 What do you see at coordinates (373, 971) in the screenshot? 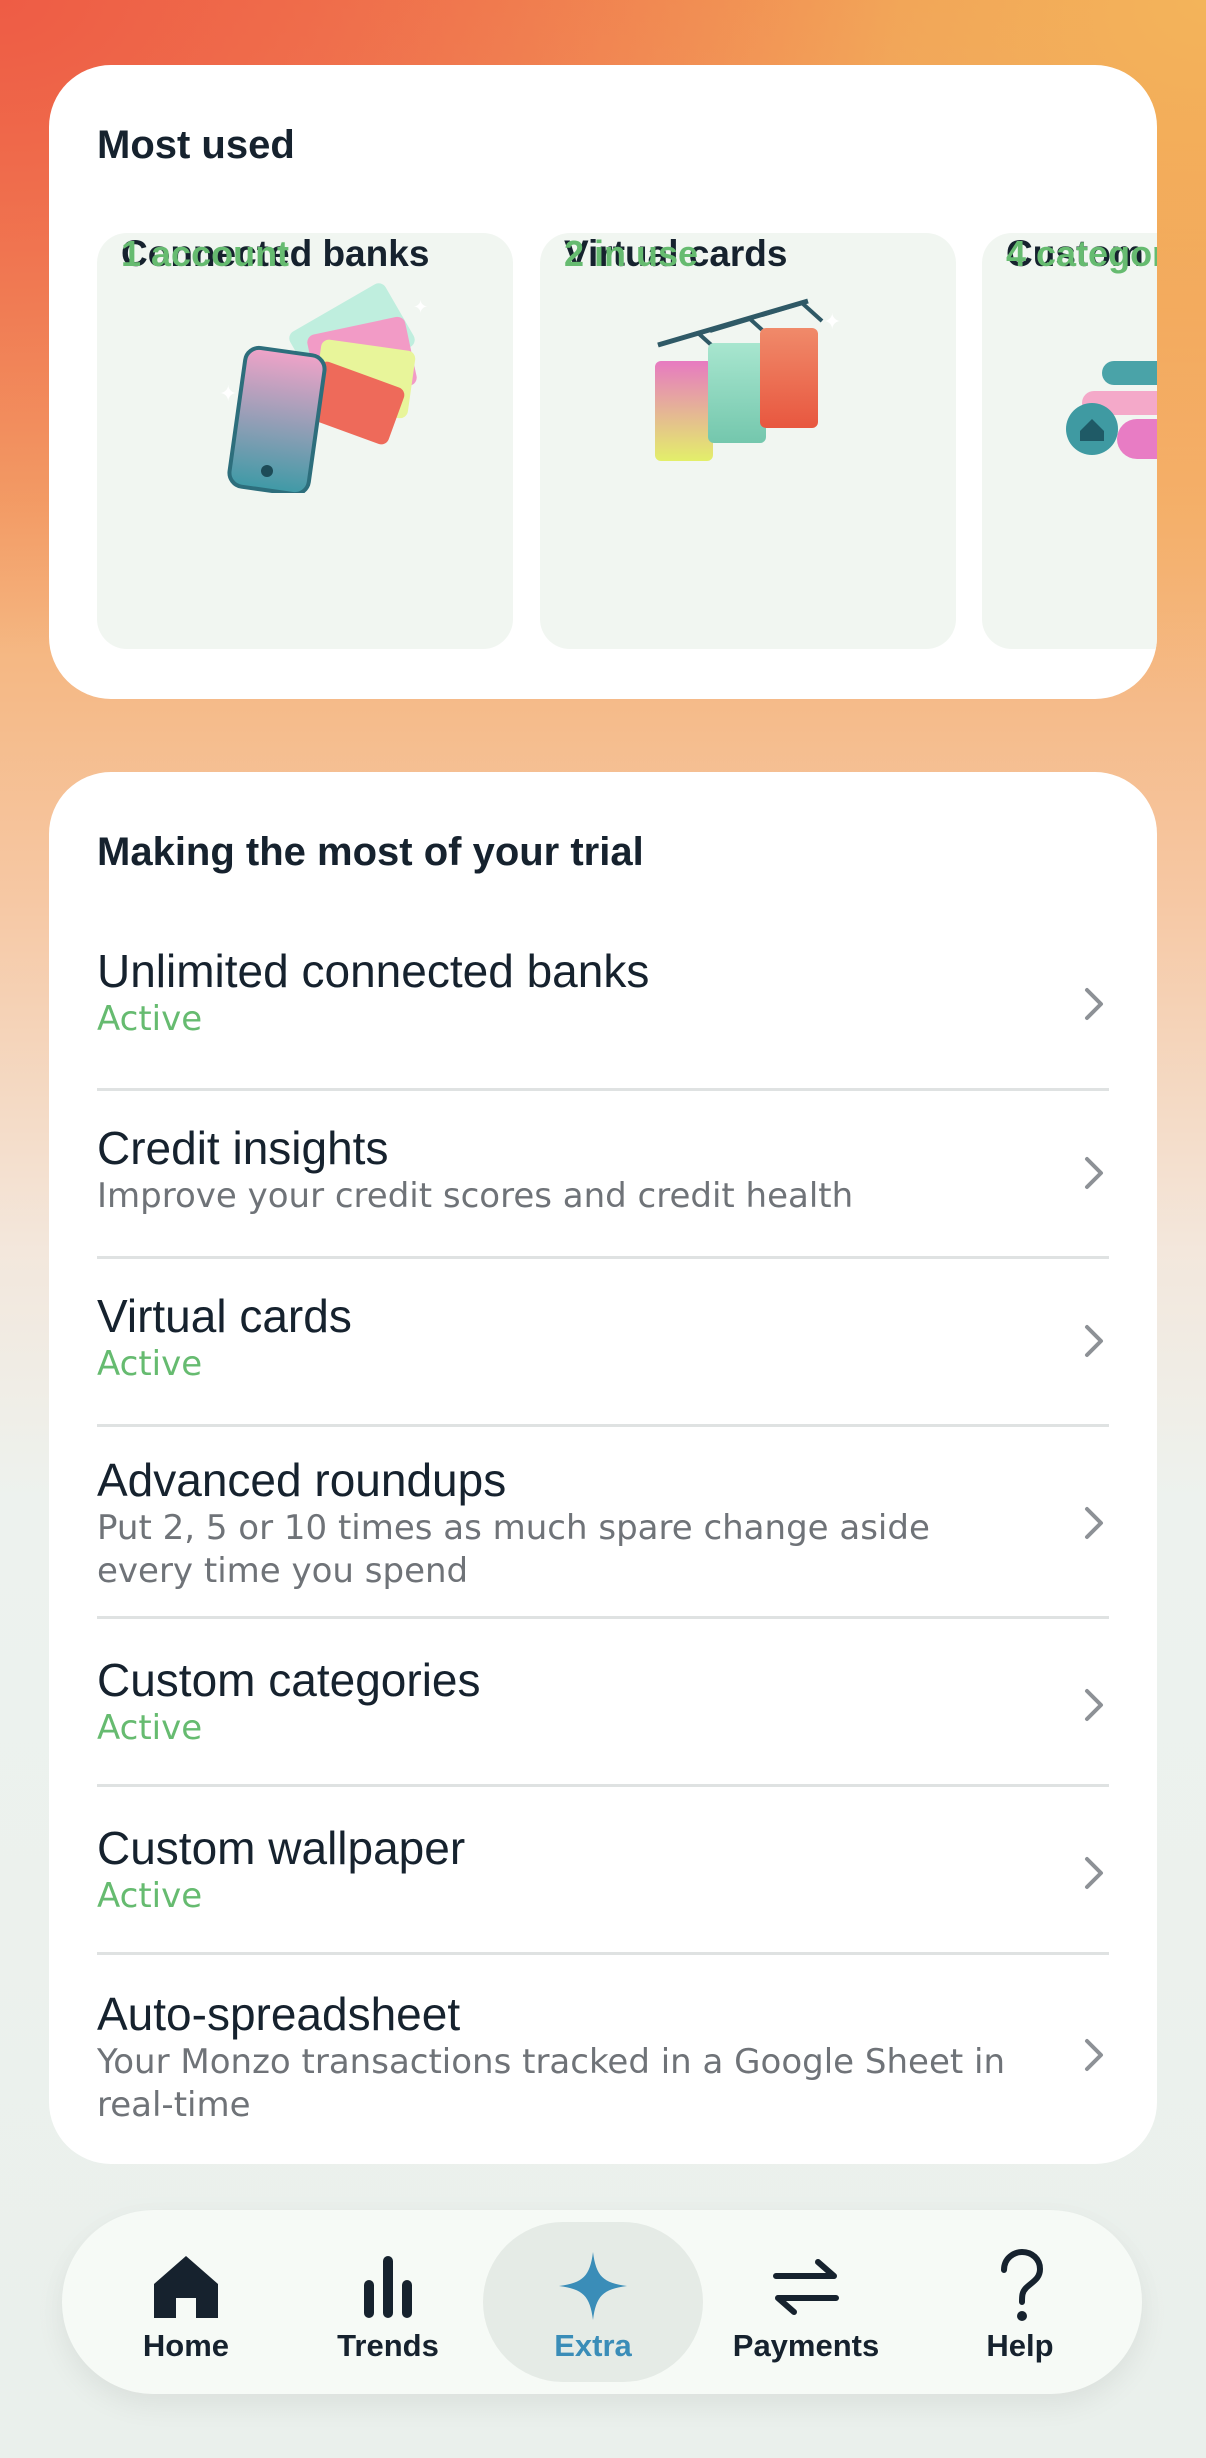
I see `list-item-title: Unlimited connected banks` at bounding box center [373, 971].